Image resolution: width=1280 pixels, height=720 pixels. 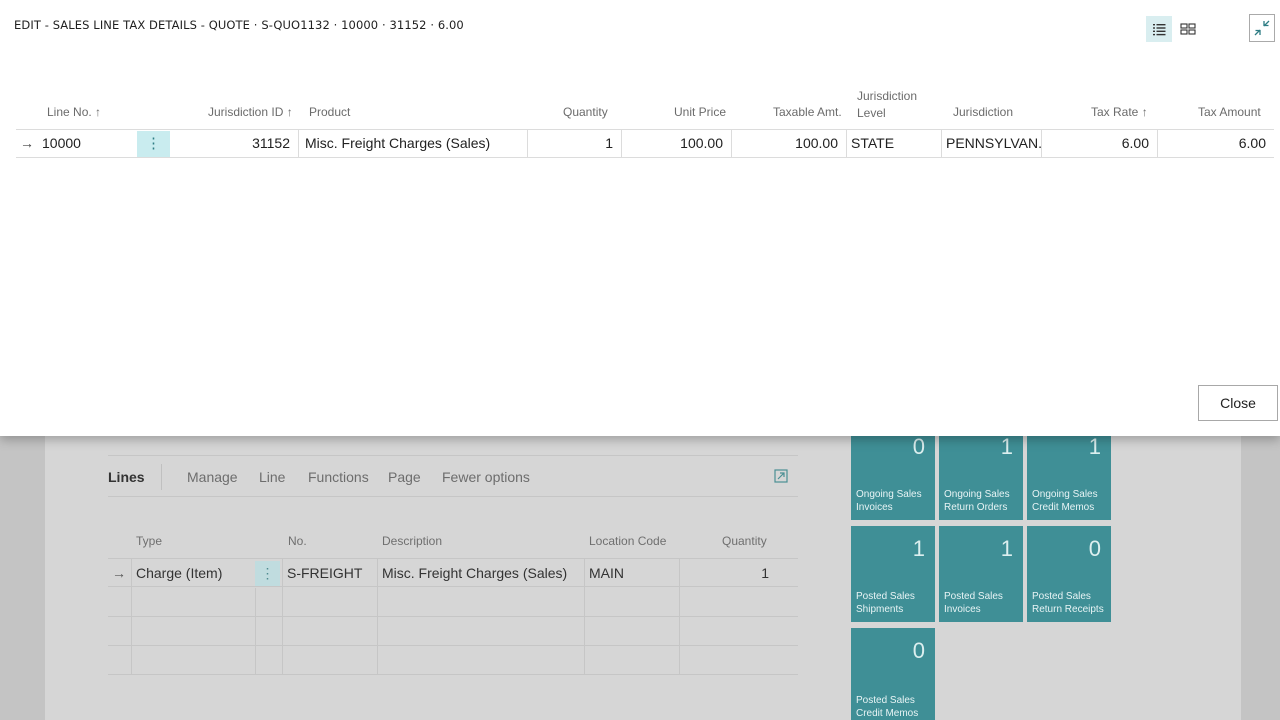 What do you see at coordinates (1069, 472) in the screenshot?
I see `cue-ongoing-sales-credit-memos: 1 Ongoing Sales Credit Memos` at bounding box center [1069, 472].